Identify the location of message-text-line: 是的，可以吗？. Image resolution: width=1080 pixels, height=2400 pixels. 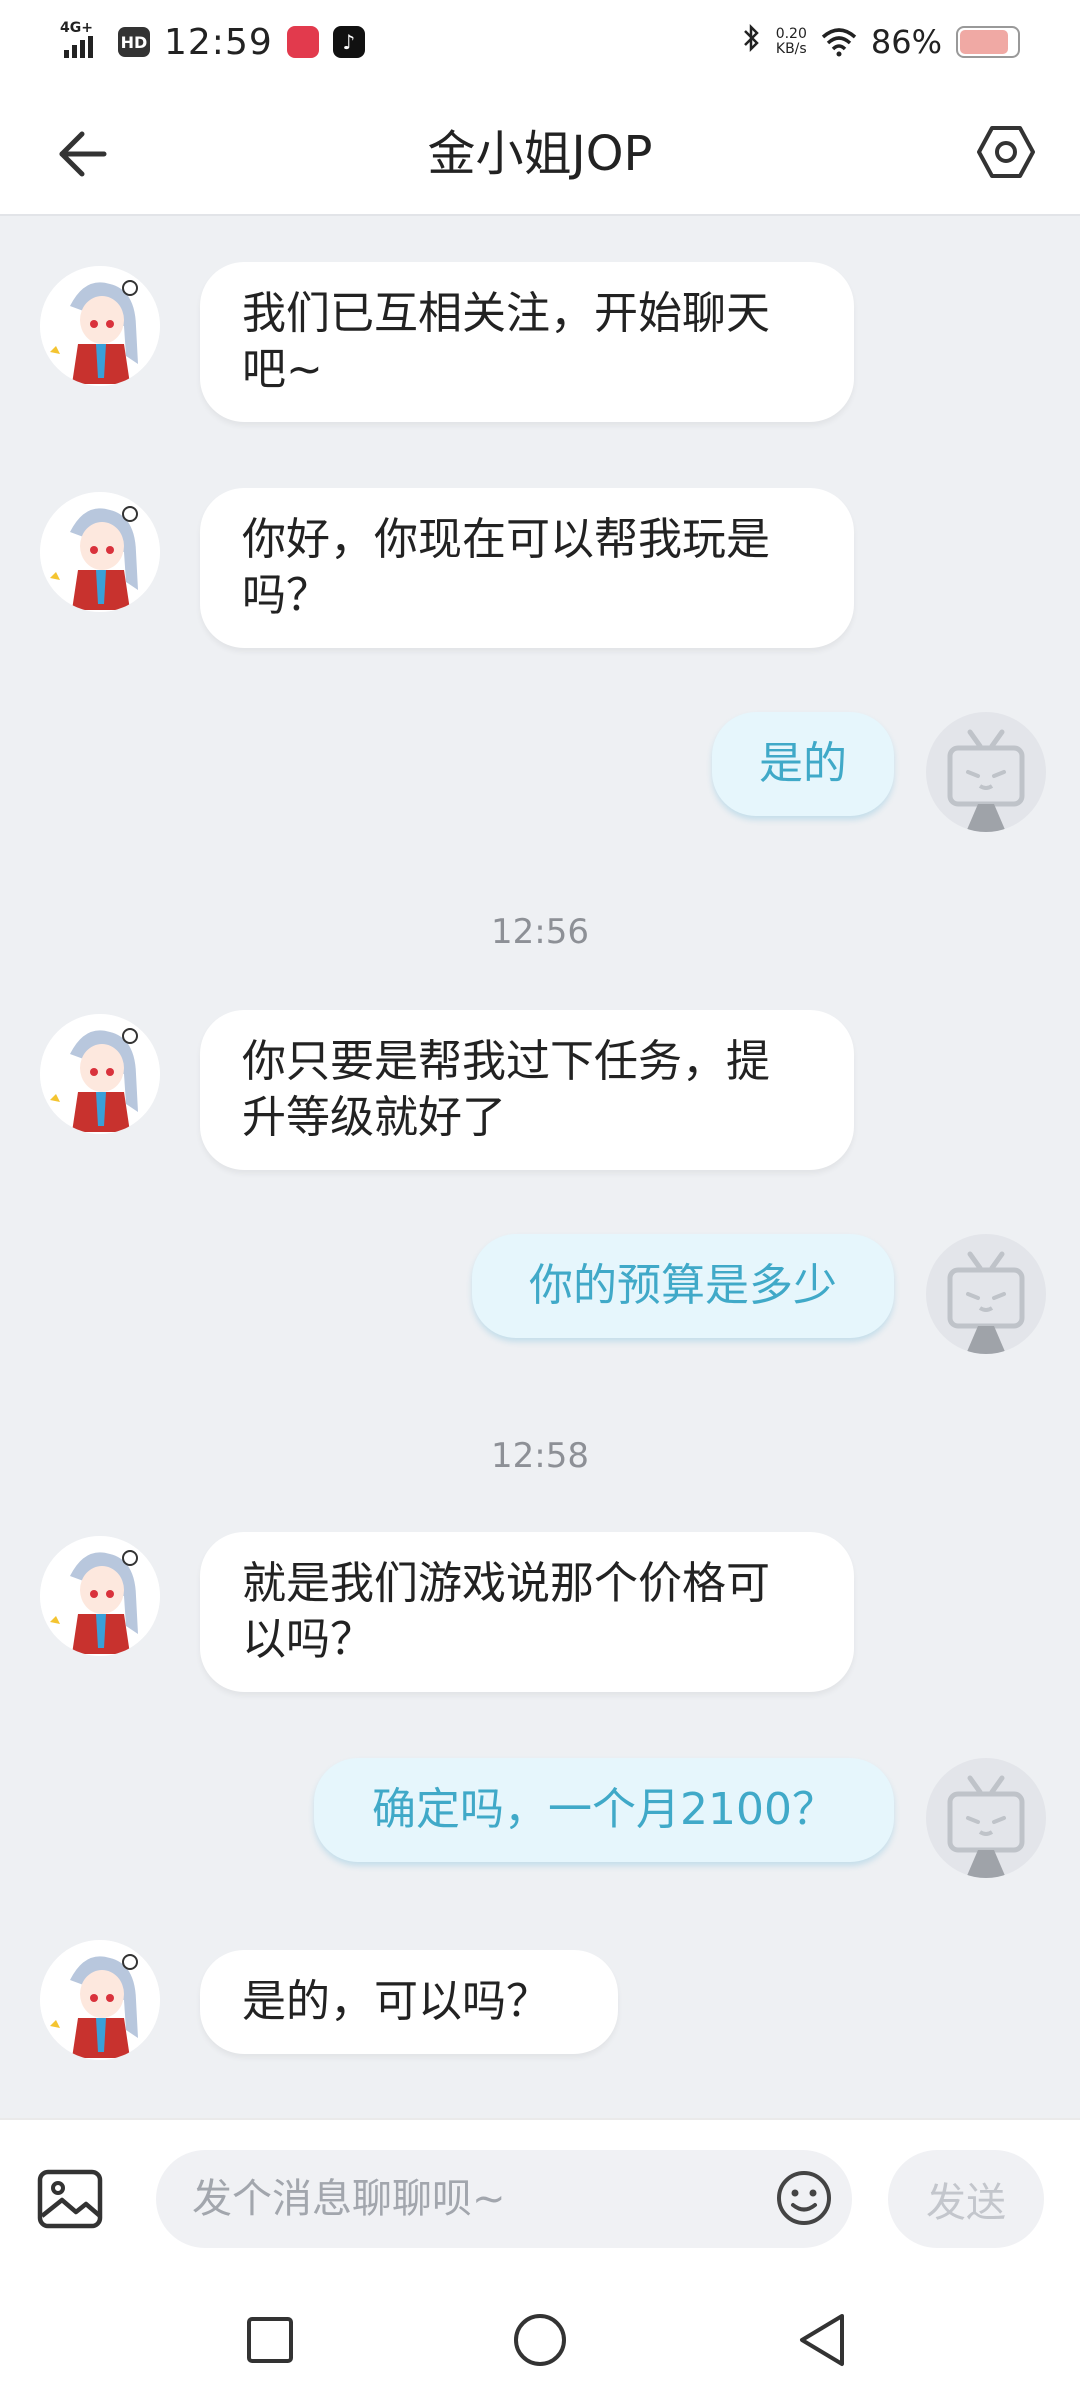
(396, 2001).